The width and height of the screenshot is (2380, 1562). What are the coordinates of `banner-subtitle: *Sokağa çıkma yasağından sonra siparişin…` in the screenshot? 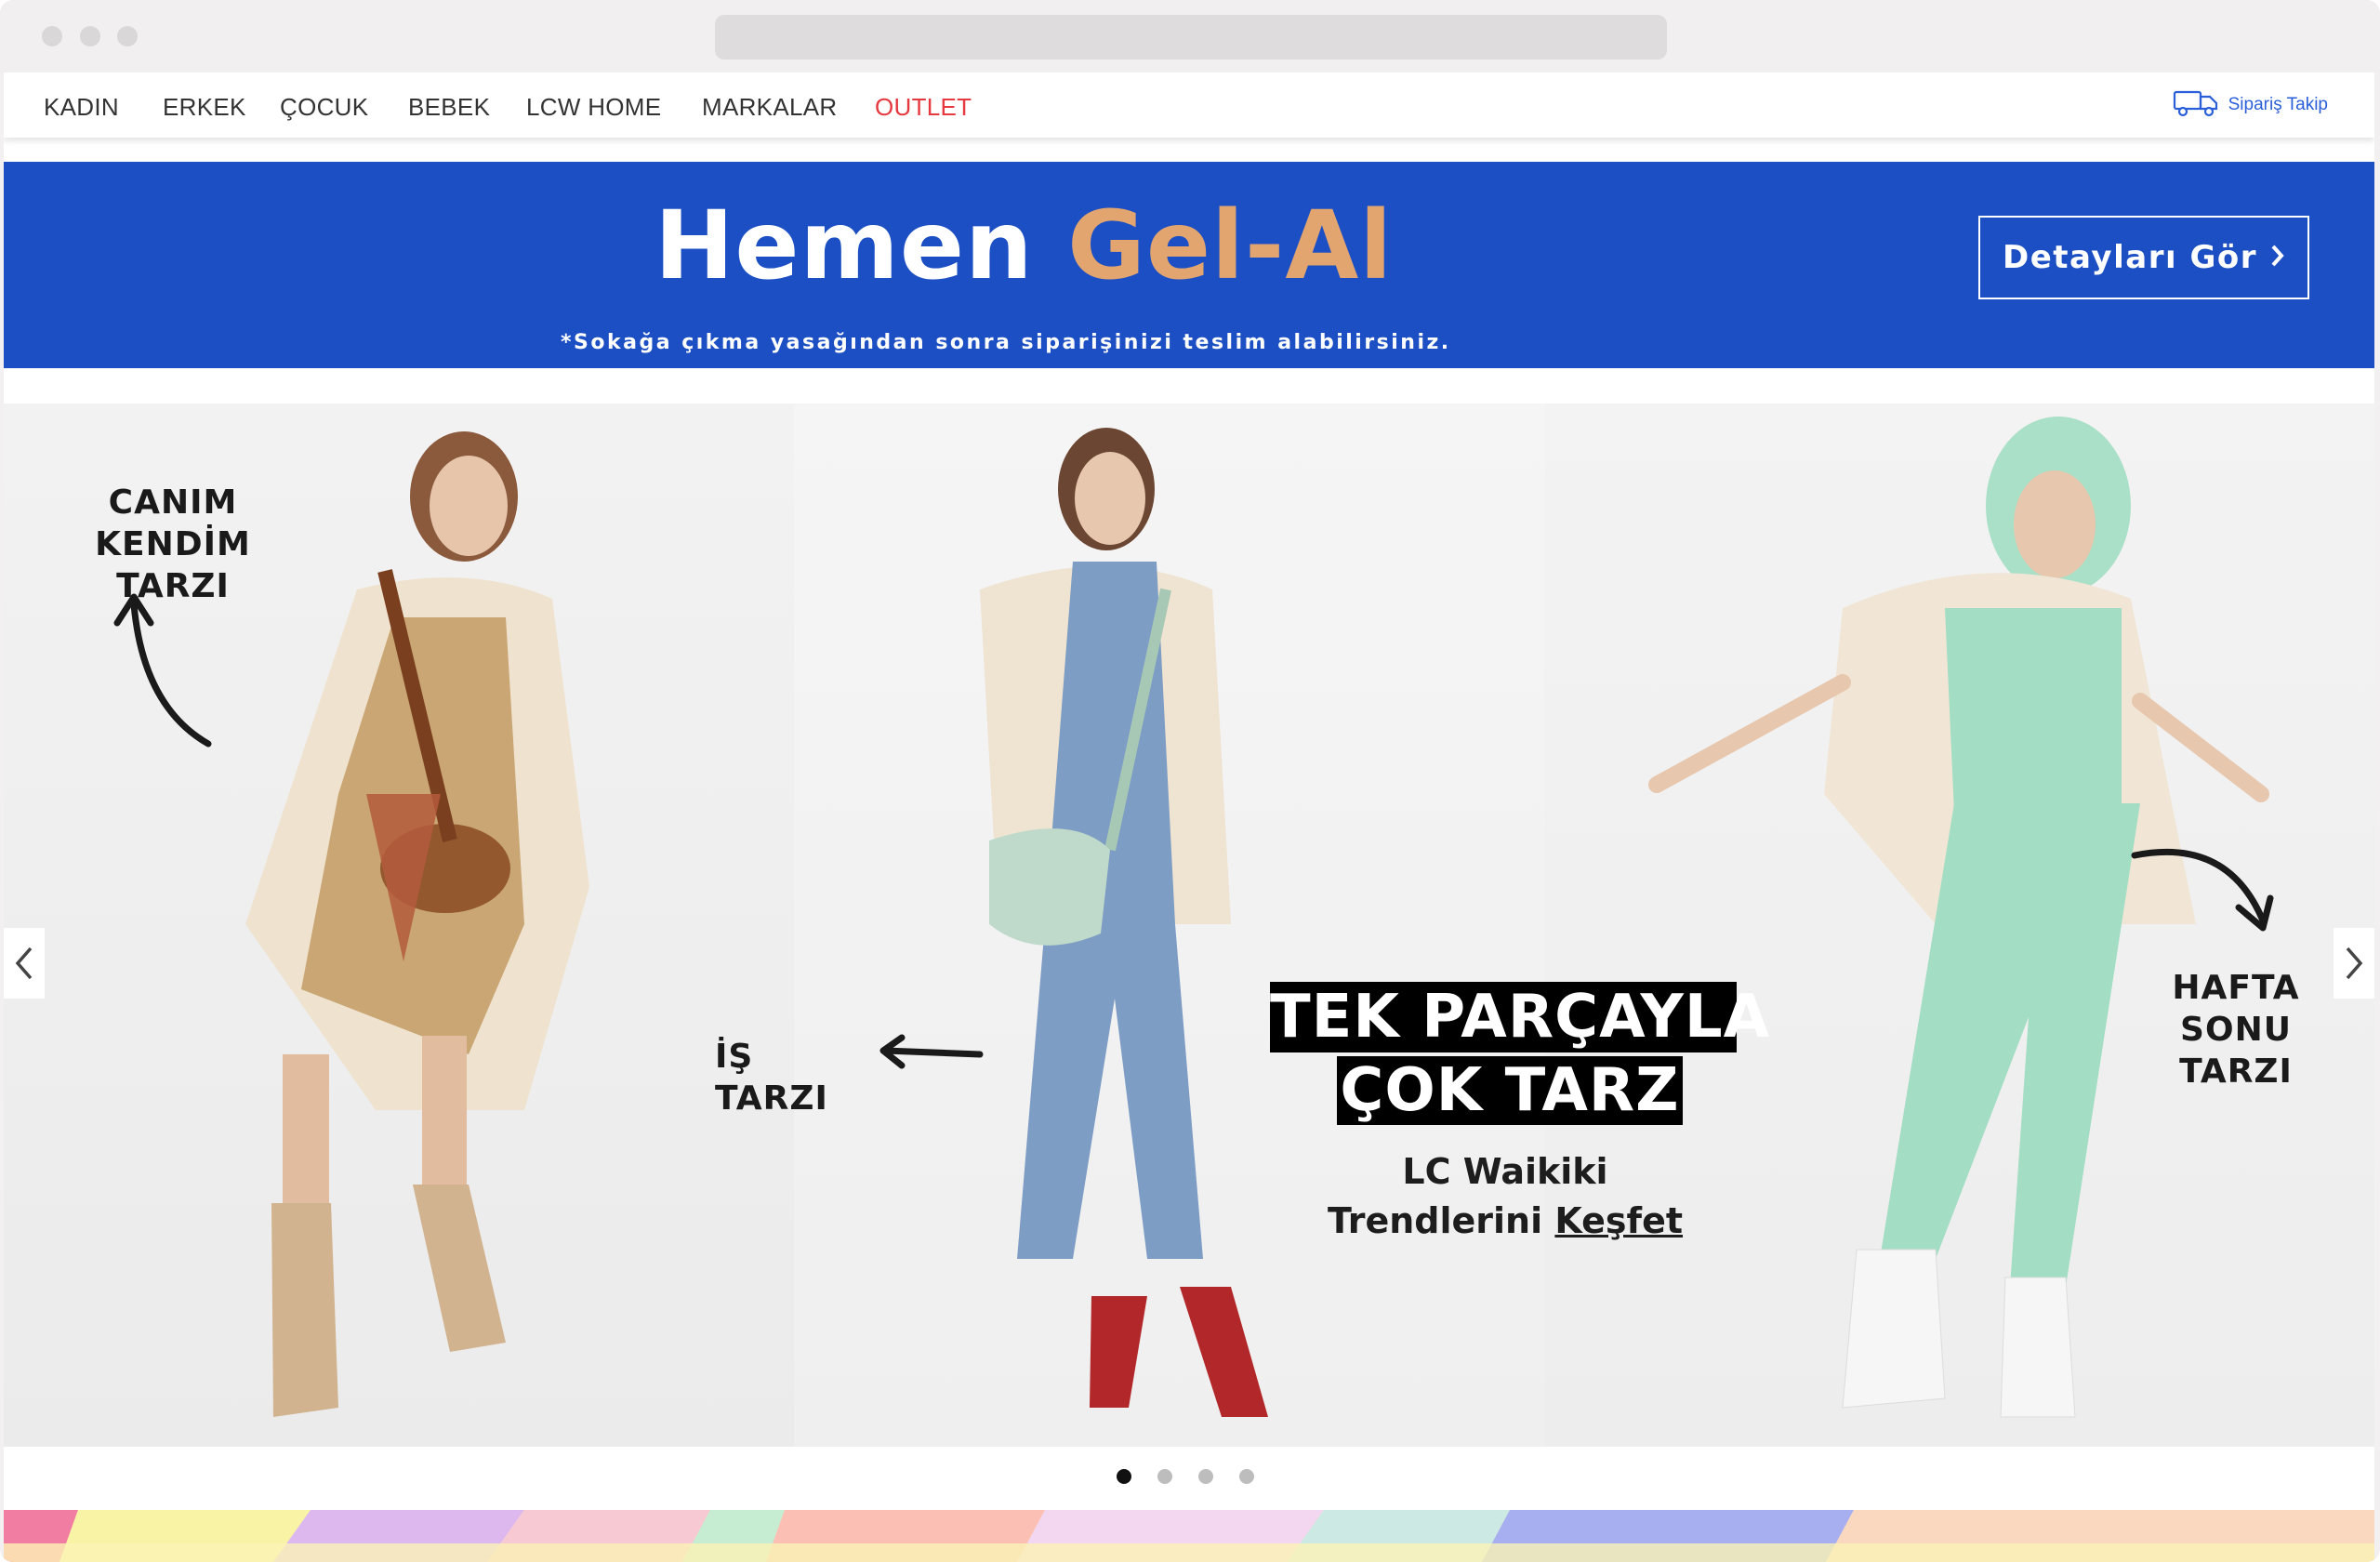 It's located at (1006, 343).